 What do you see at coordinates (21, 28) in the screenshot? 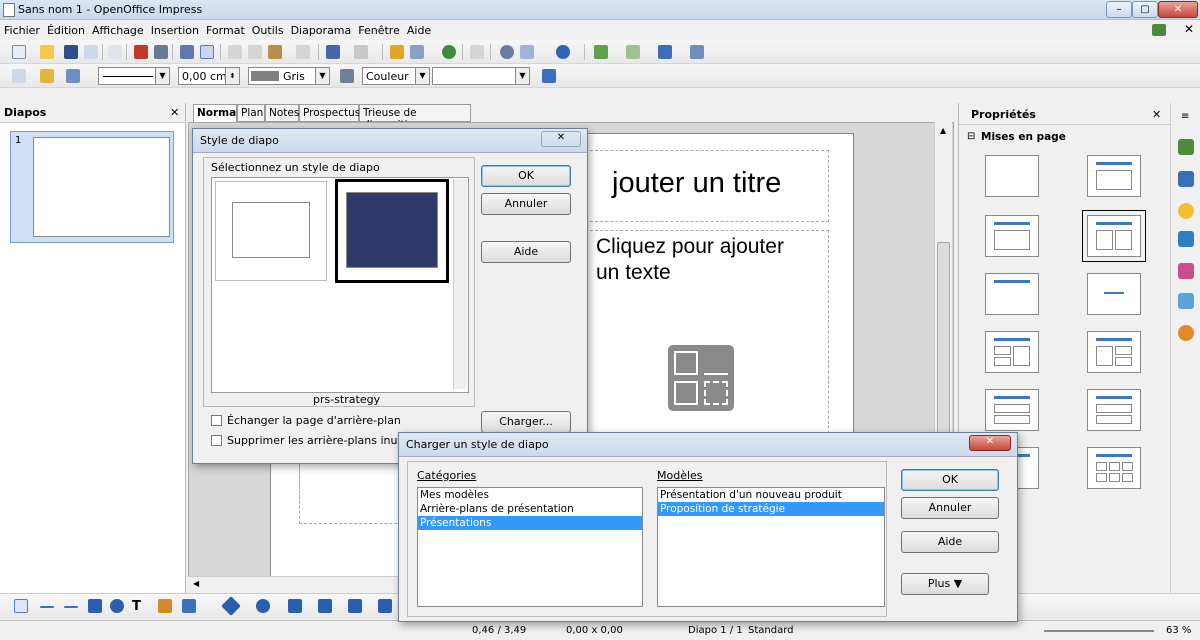
I see `menu-fichier: Fichier` at bounding box center [21, 28].